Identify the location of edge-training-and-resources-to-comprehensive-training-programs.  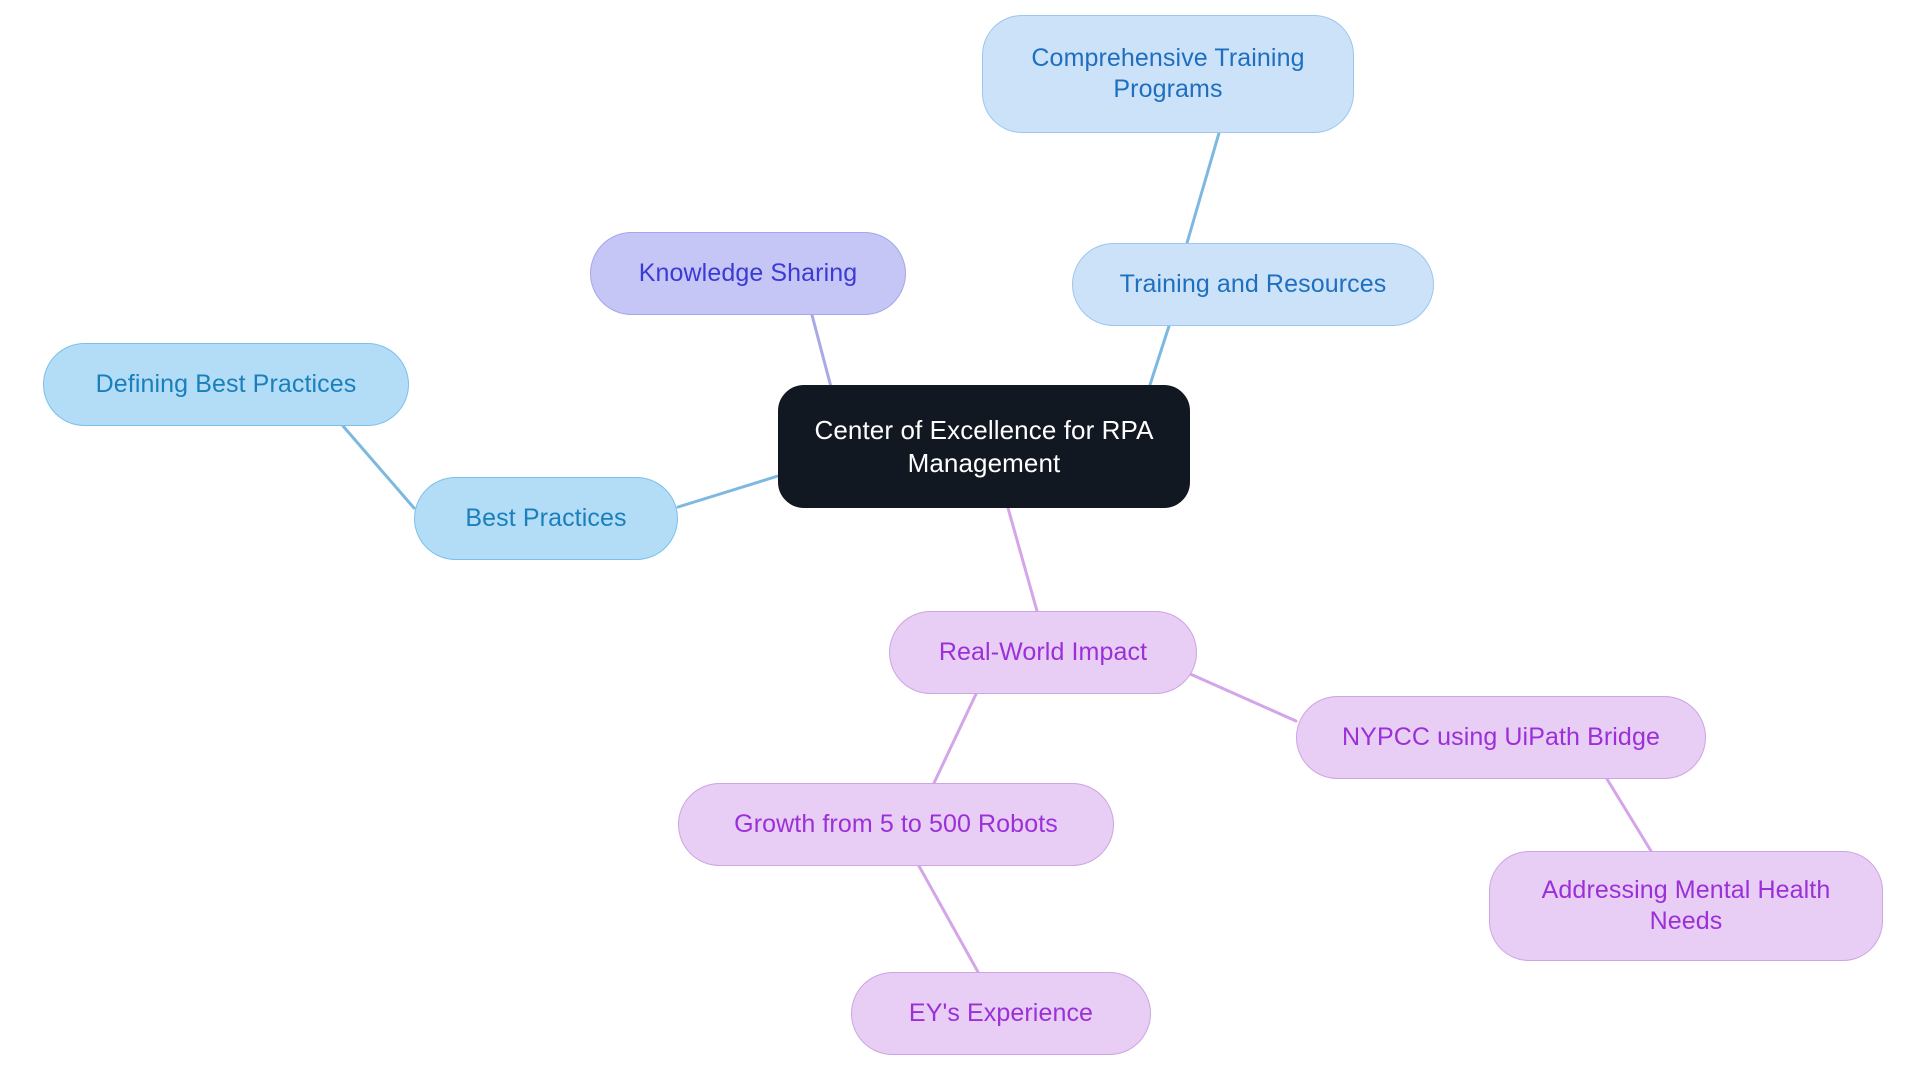
(1203, 188).